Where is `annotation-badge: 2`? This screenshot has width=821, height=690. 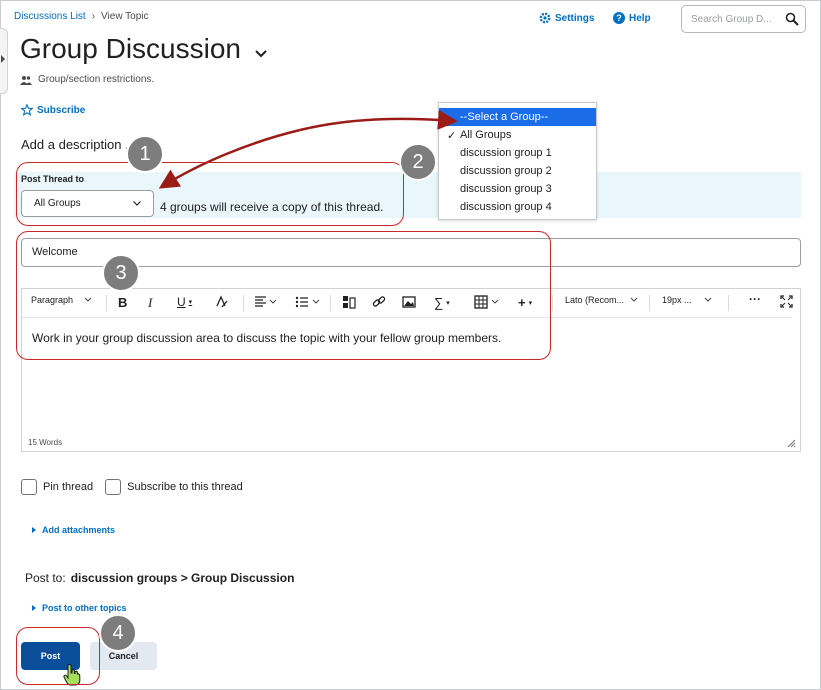 annotation-badge: 2 is located at coordinates (418, 162).